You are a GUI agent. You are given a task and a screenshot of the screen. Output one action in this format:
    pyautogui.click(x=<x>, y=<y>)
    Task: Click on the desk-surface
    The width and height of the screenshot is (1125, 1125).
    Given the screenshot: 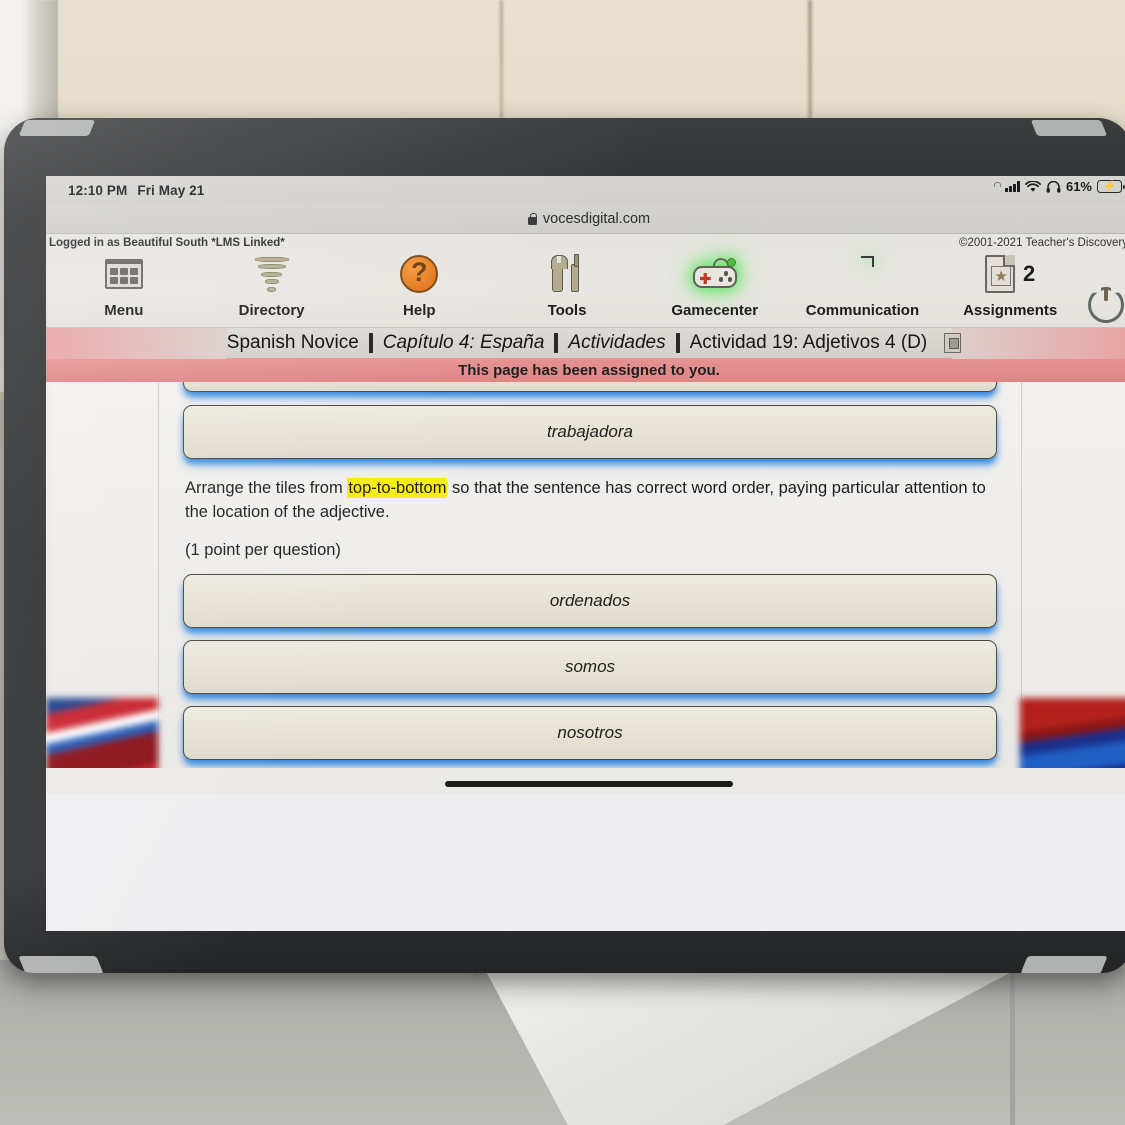 What is the action you would take?
    pyautogui.click(x=562, y=1042)
    